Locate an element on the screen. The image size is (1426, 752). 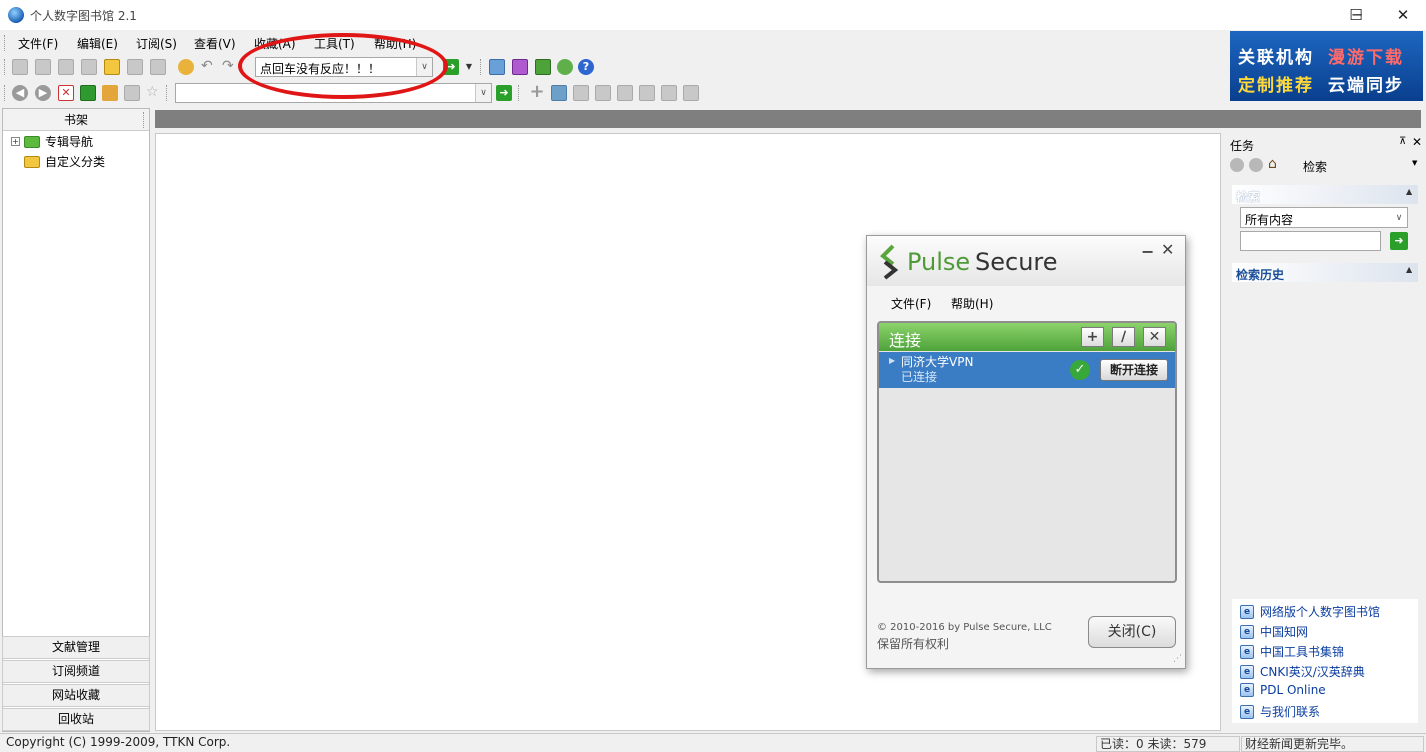
connection-row: ▶ 同济大学VPN 已连接 ✓ 断开连接 is located at coordinates (1027, 370).